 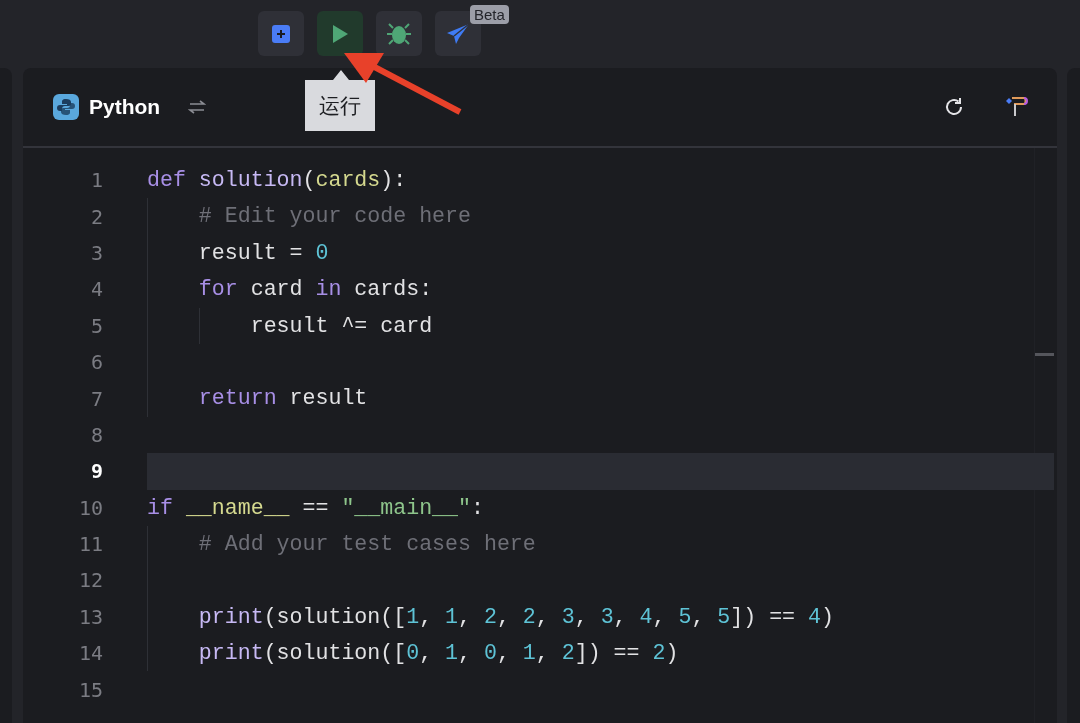 What do you see at coordinates (96, 398) in the screenshot?
I see `line-number: 7` at bounding box center [96, 398].